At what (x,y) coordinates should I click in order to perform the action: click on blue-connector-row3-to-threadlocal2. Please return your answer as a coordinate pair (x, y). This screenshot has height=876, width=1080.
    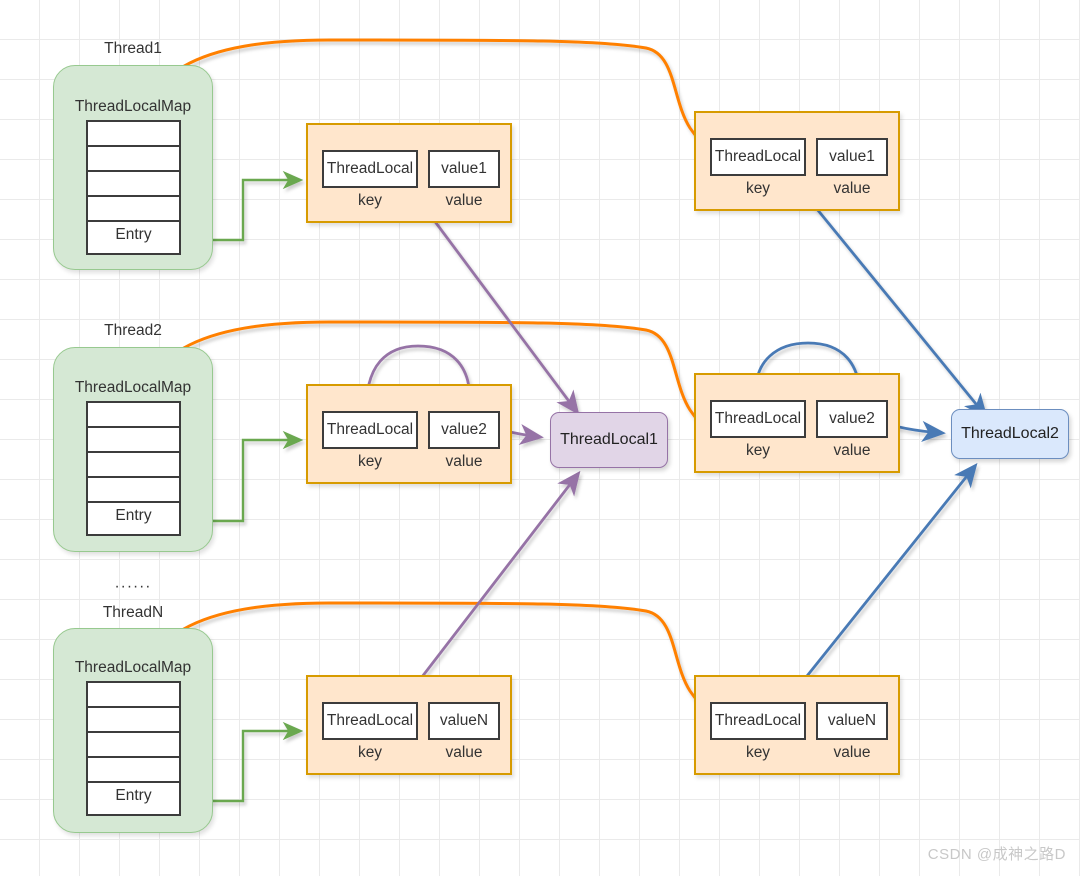
    Looking at the image, I should click on (879, 584).